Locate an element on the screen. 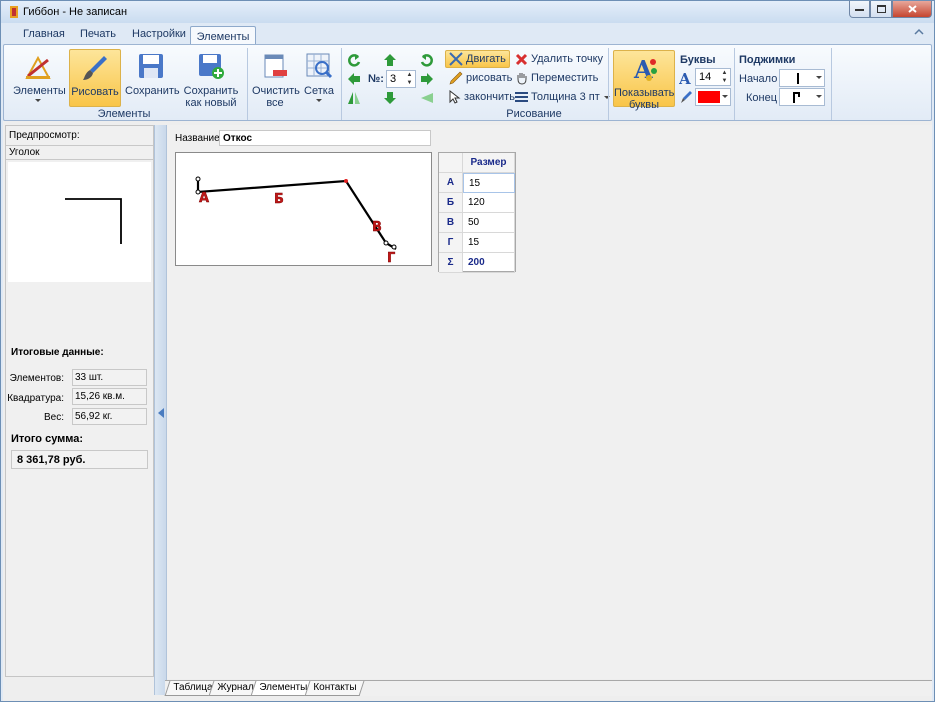 The height and width of the screenshot is (702, 935). rotate-ccw-icon is located at coordinates (354, 60).